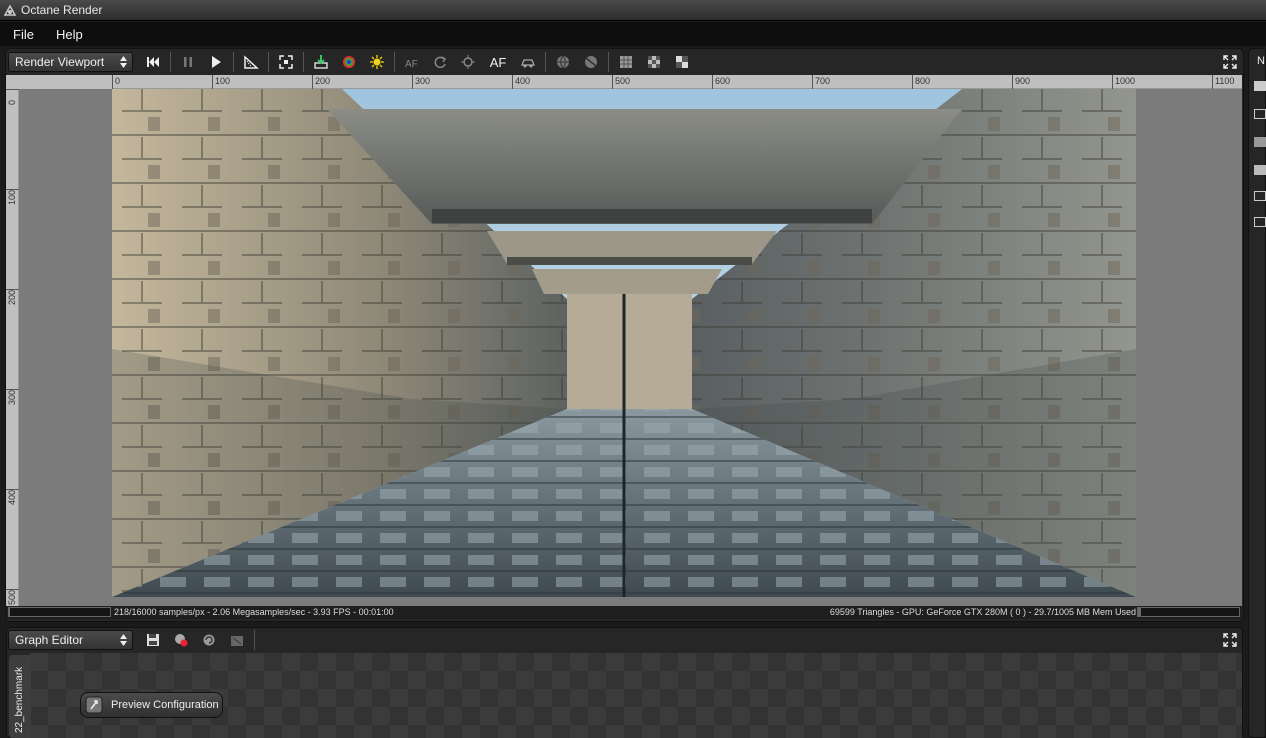  I want to click on maximize-graph-button, so click(1230, 640).